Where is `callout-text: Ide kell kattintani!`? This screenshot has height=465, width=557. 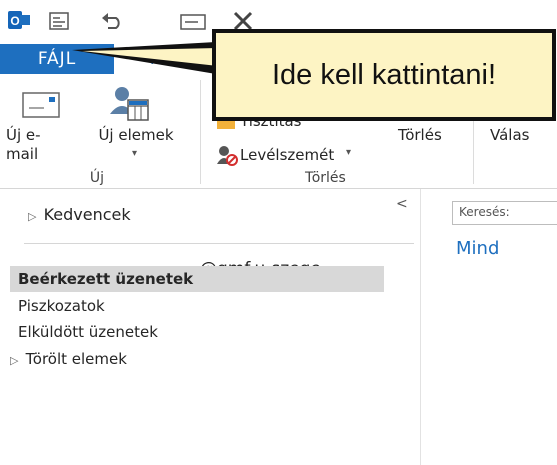 callout-text: Ide kell kattintani! is located at coordinates (384, 74).